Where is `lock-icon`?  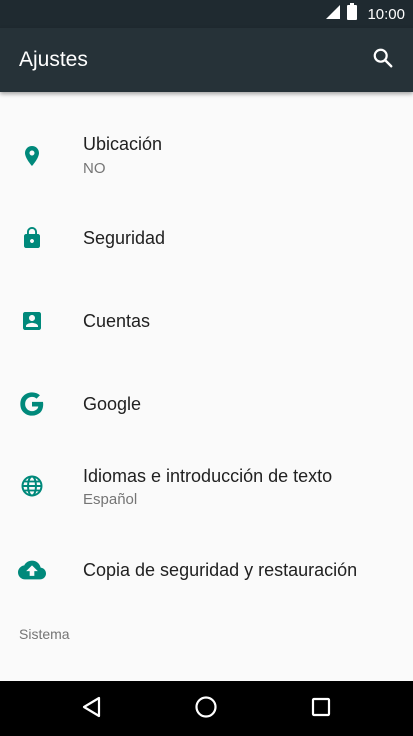
lock-icon is located at coordinates (32, 238).